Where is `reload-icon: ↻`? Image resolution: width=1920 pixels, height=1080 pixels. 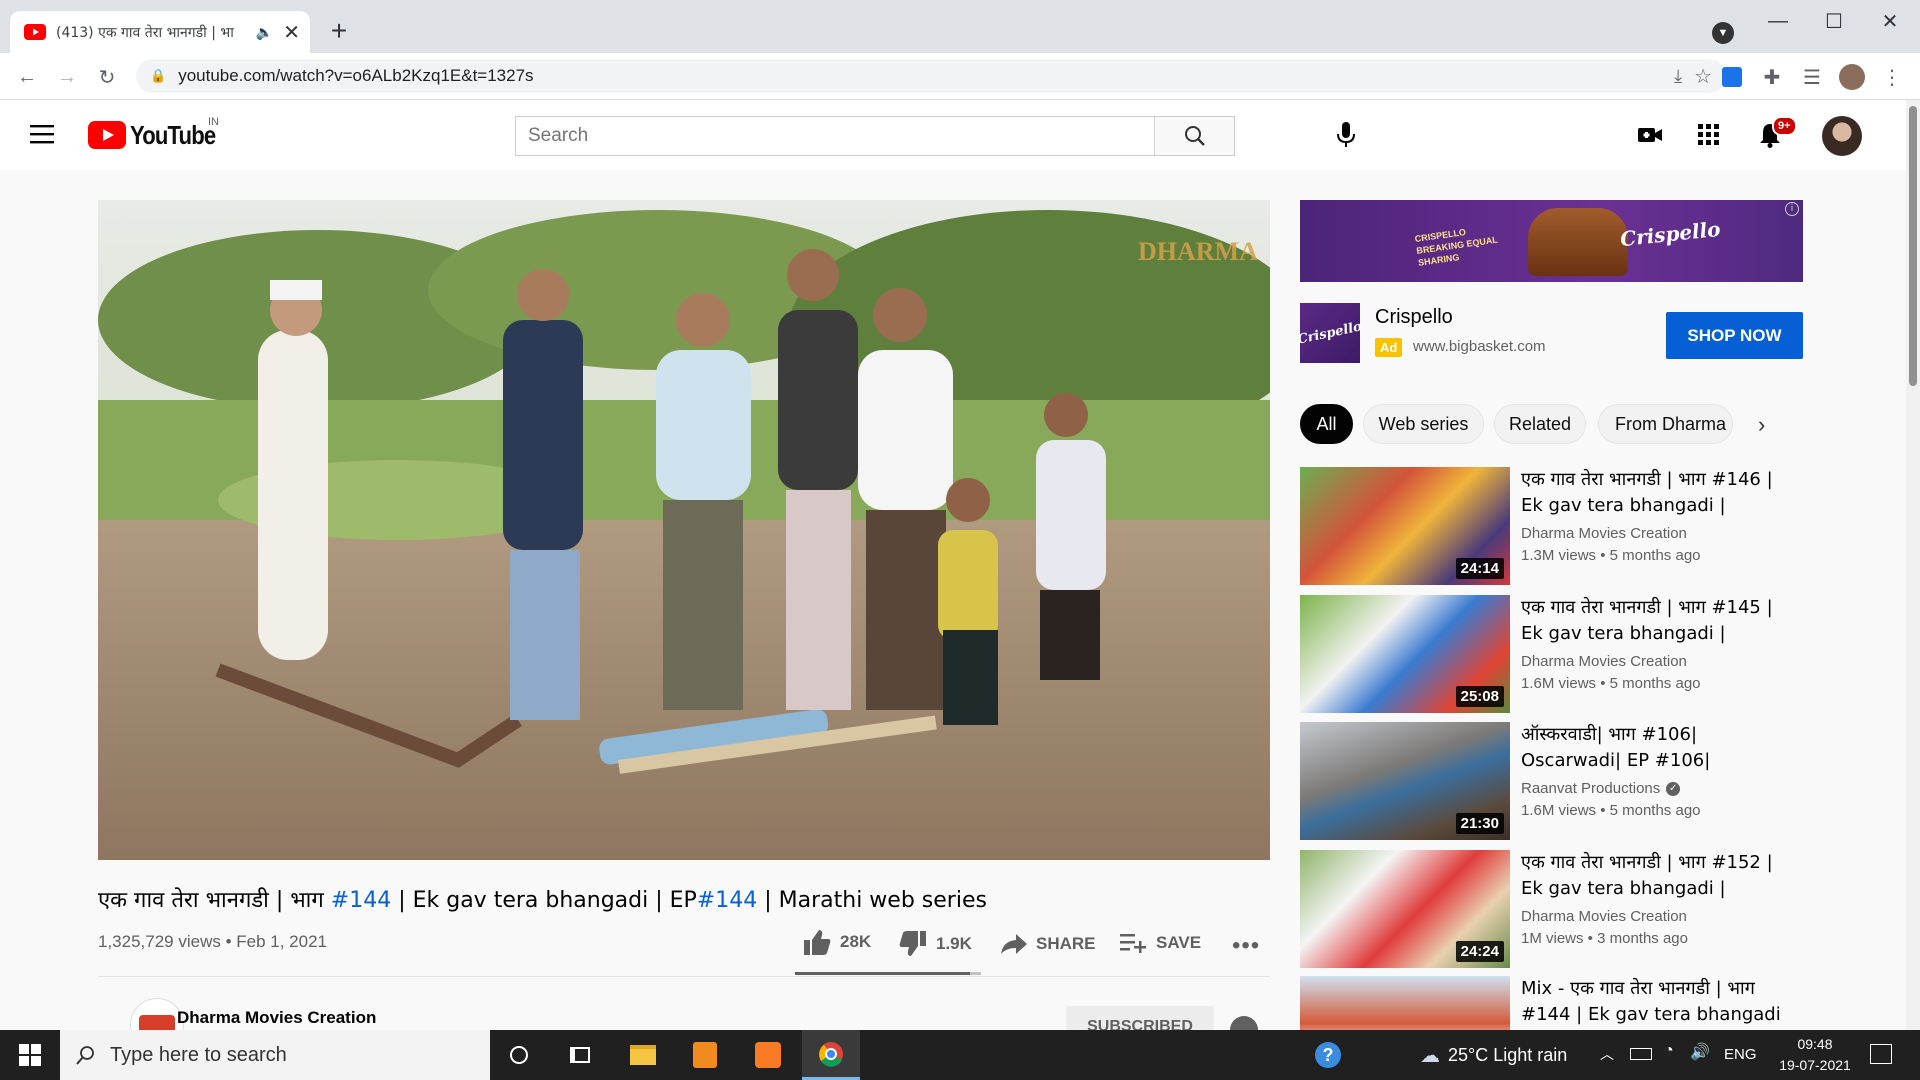 reload-icon: ↻ is located at coordinates (107, 77).